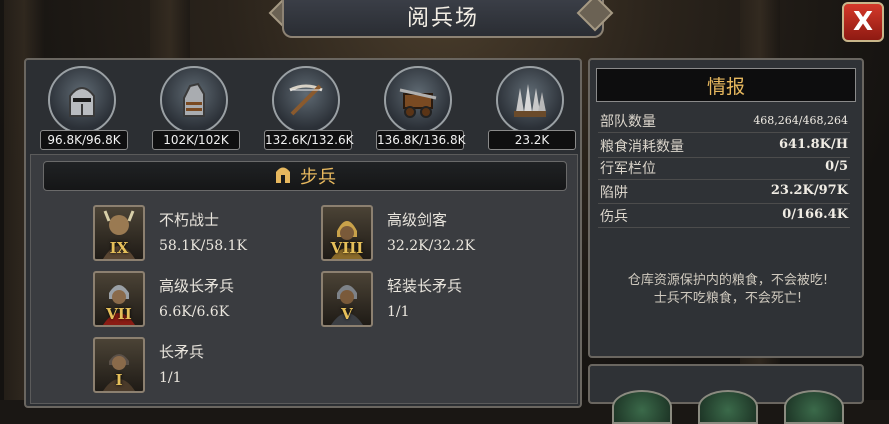  What do you see at coordinates (203, 246) in the screenshot?
I see `unit-count: 58.1K/58.1K` at bounding box center [203, 246].